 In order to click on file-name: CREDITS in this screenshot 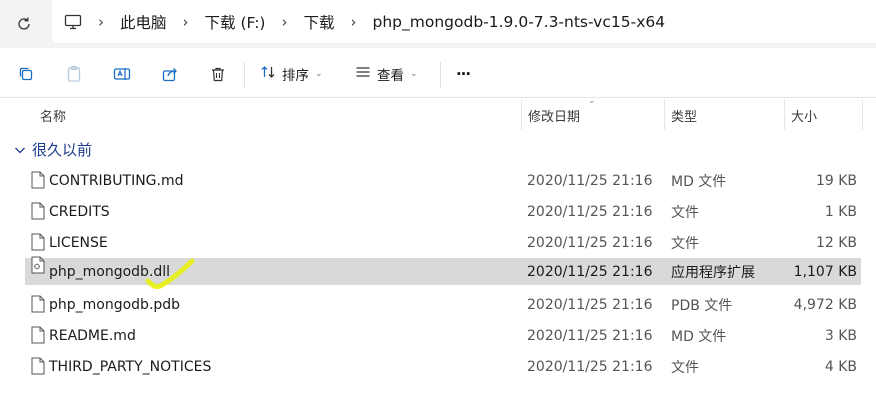, I will do `click(79, 211)`.